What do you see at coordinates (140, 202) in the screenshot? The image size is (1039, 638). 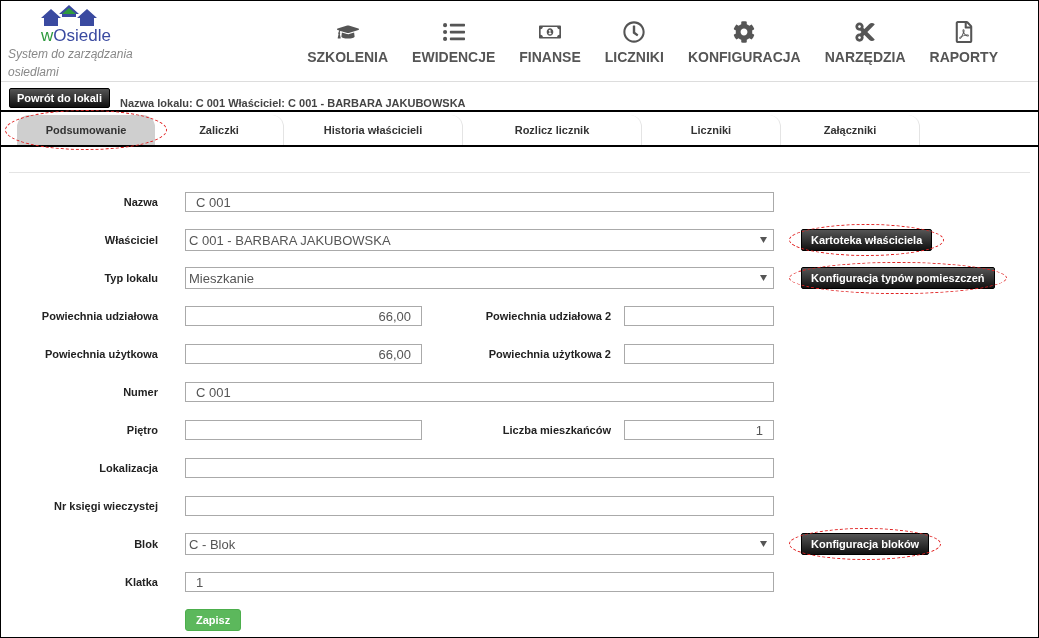 I see `field-label: Nazwa` at bounding box center [140, 202].